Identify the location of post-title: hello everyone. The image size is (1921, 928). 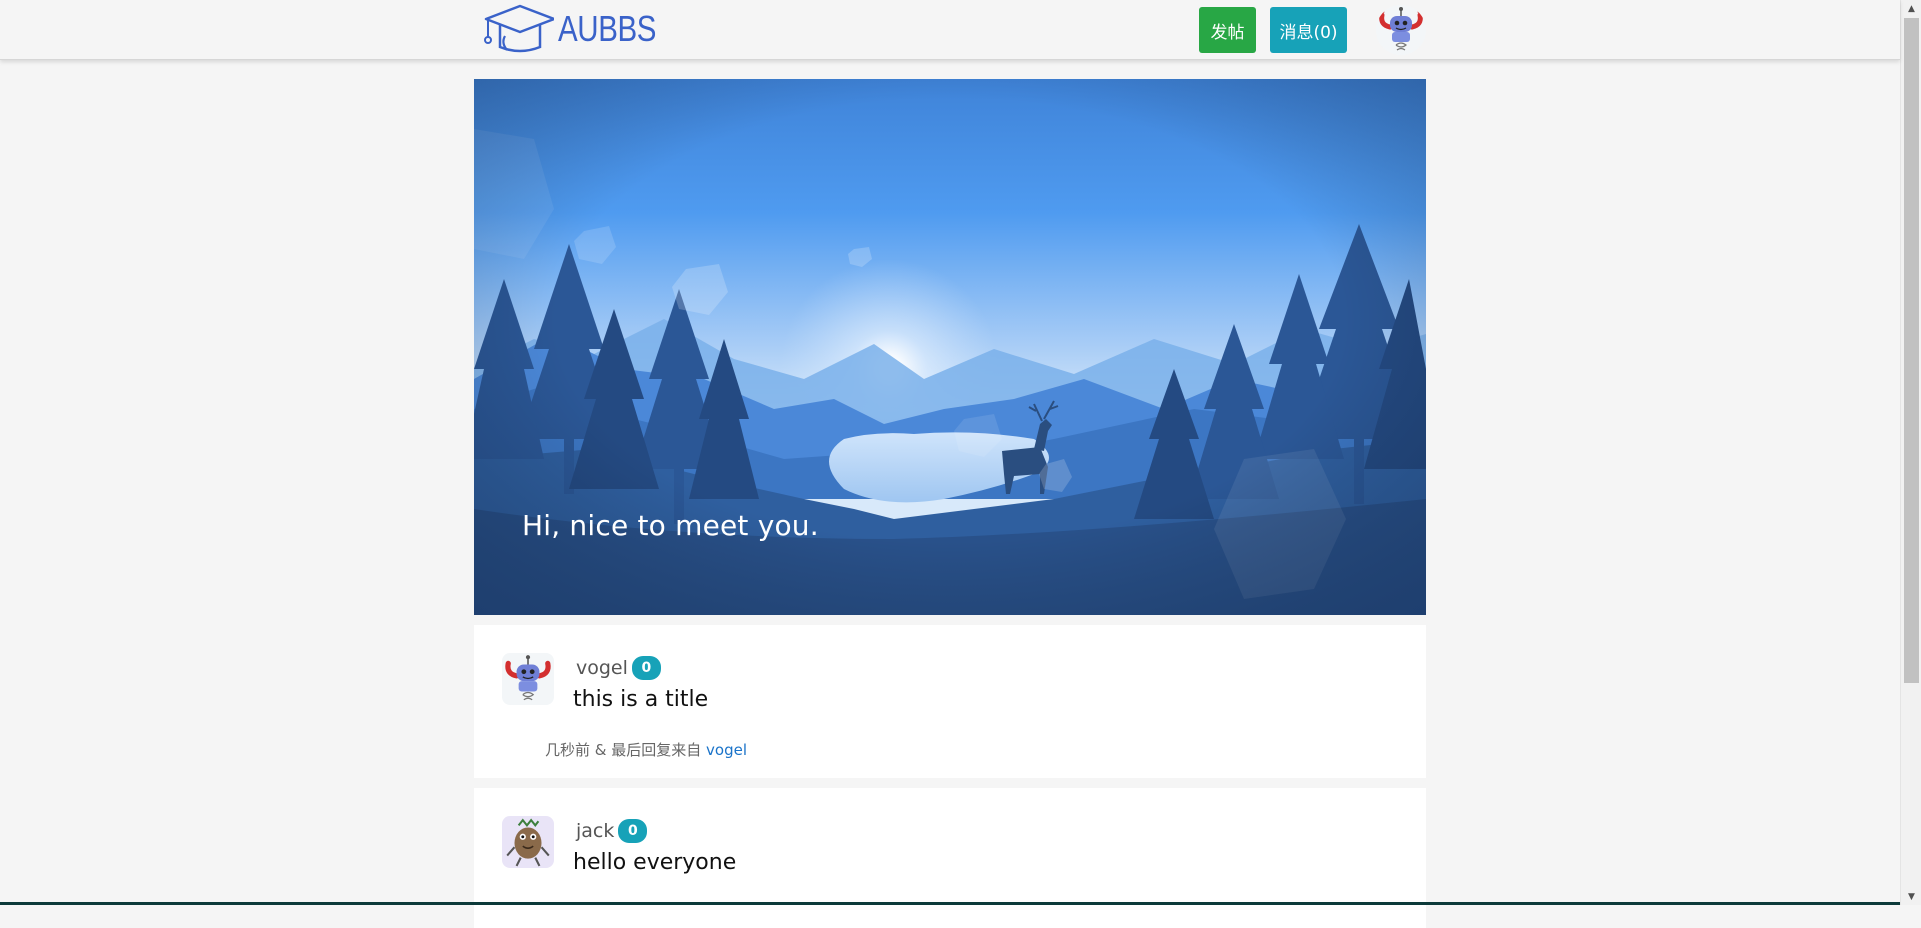
(654, 862).